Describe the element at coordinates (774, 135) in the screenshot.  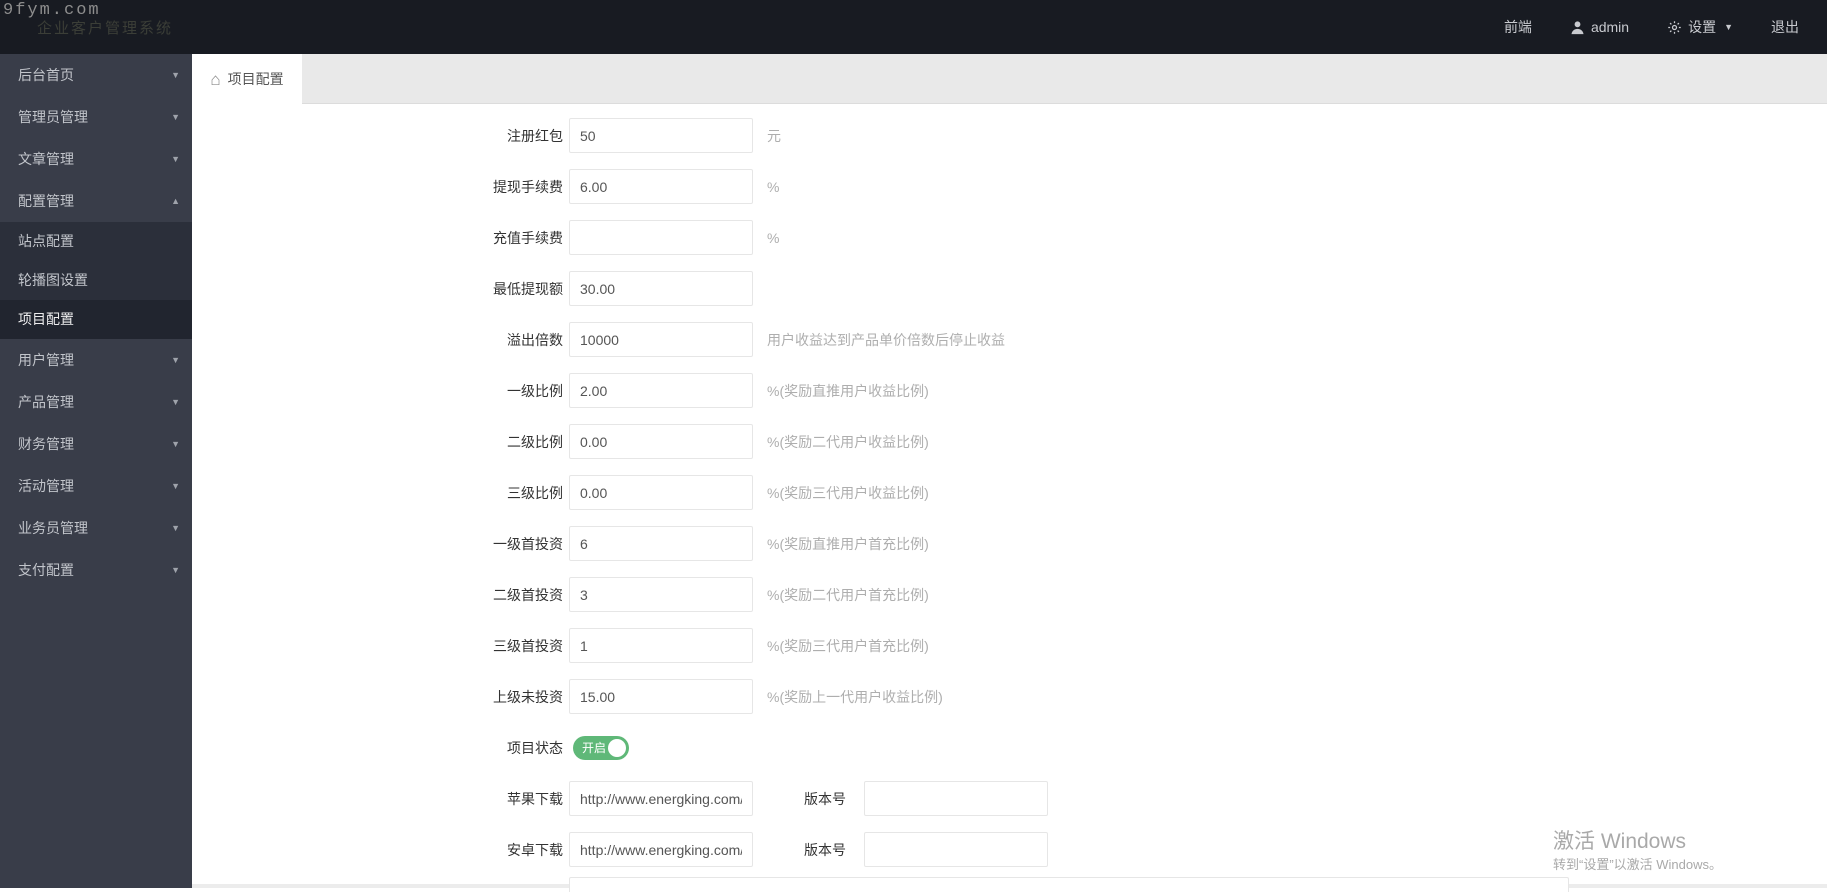
I see `field-hint-register-red-packet: 元` at that location.